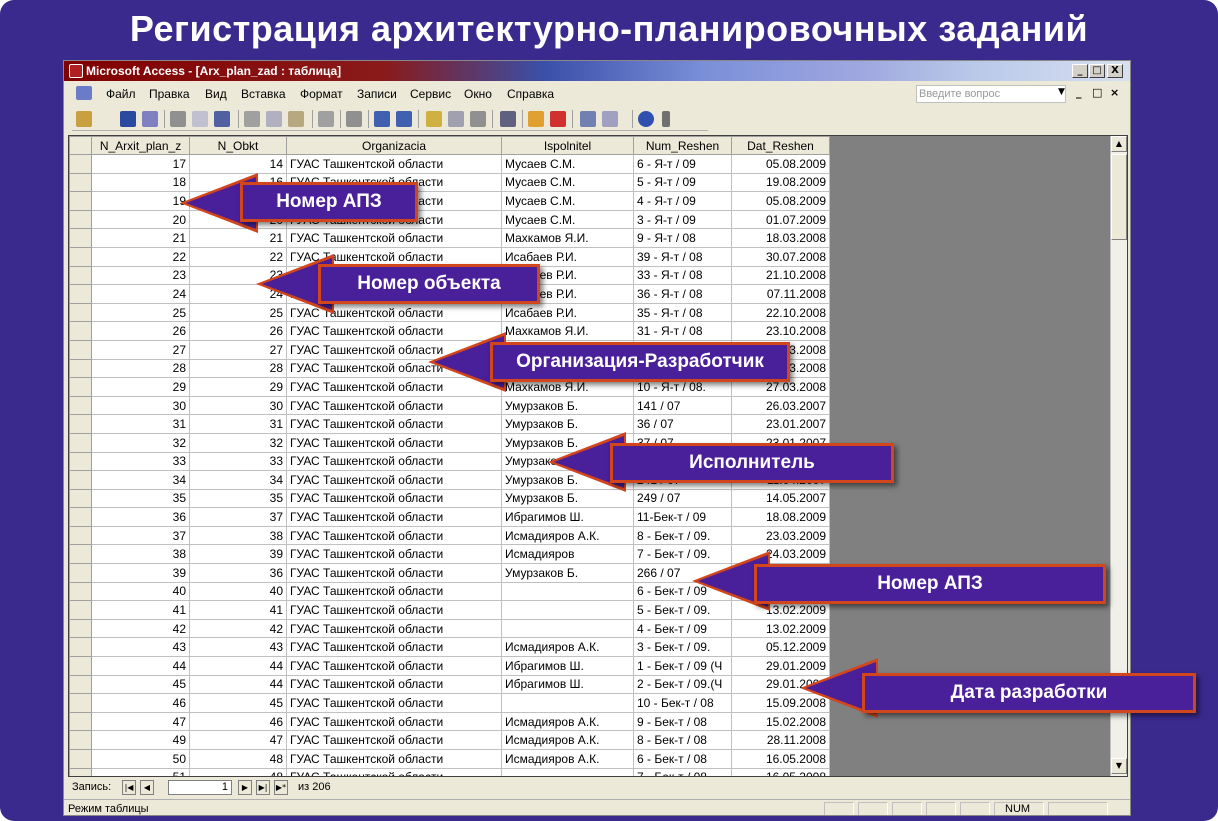 Image resolution: width=1218 pixels, height=821 pixels. I want to click on cell-n-arxit: 49, so click(140, 740).